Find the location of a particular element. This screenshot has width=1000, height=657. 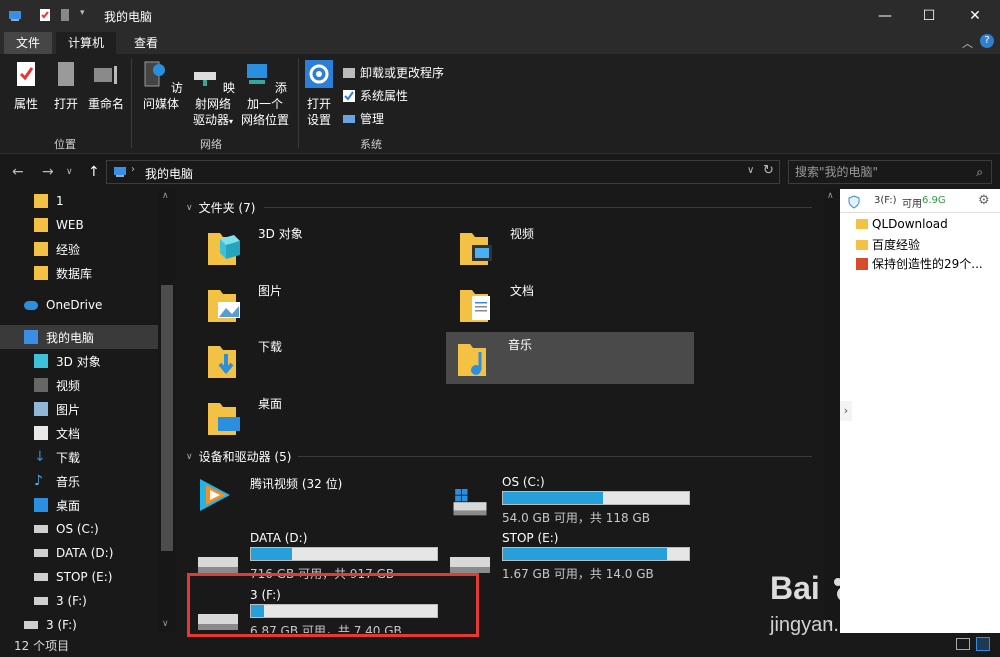

properties-button: 属性 is located at coordinates (26, 86).